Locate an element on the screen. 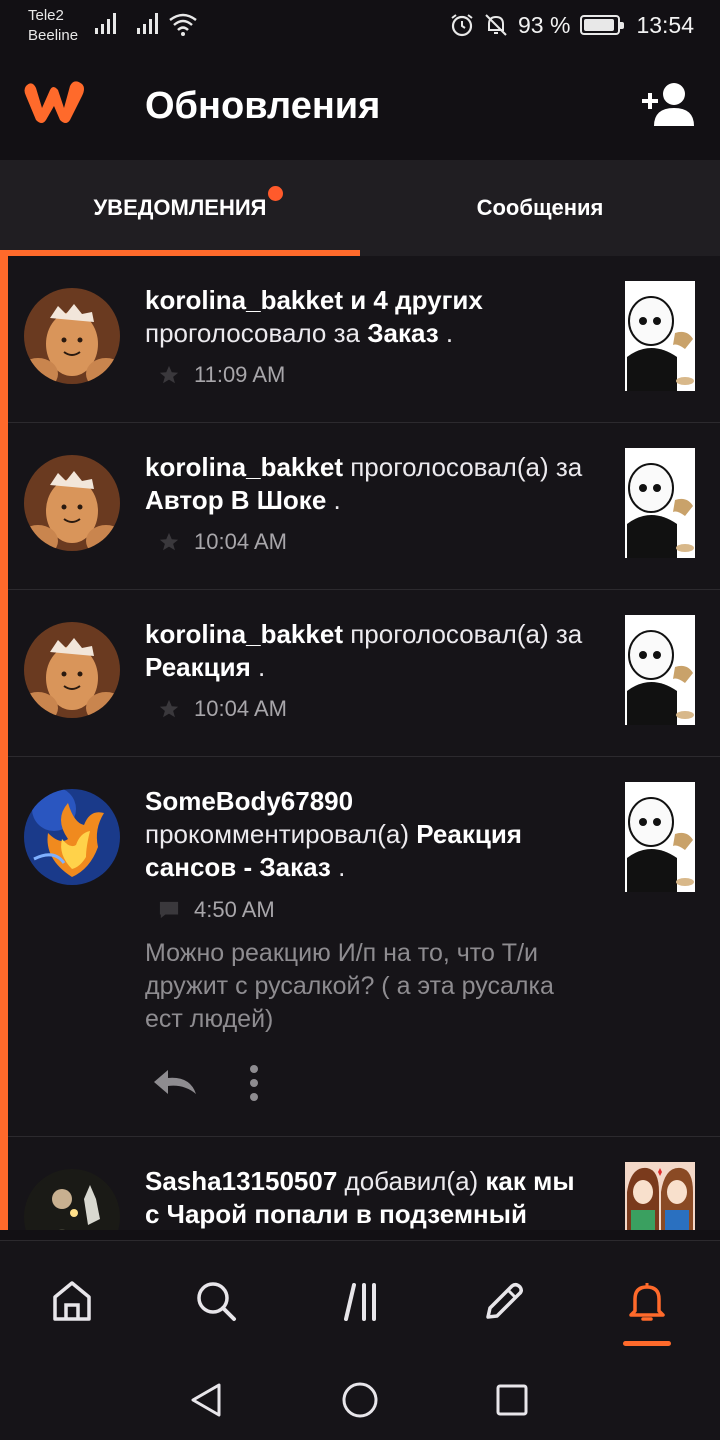 The image size is (720, 1440). alarm-icon is located at coordinates (462, 25).